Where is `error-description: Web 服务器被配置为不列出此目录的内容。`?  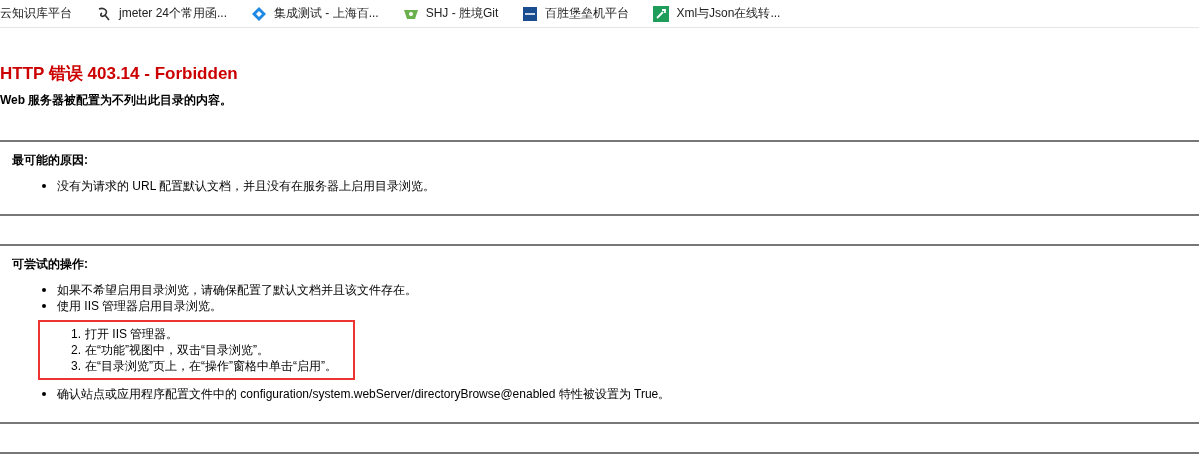
error-description: Web 服务器被配置为不列出此目录的内容。 is located at coordinates (117, 100).